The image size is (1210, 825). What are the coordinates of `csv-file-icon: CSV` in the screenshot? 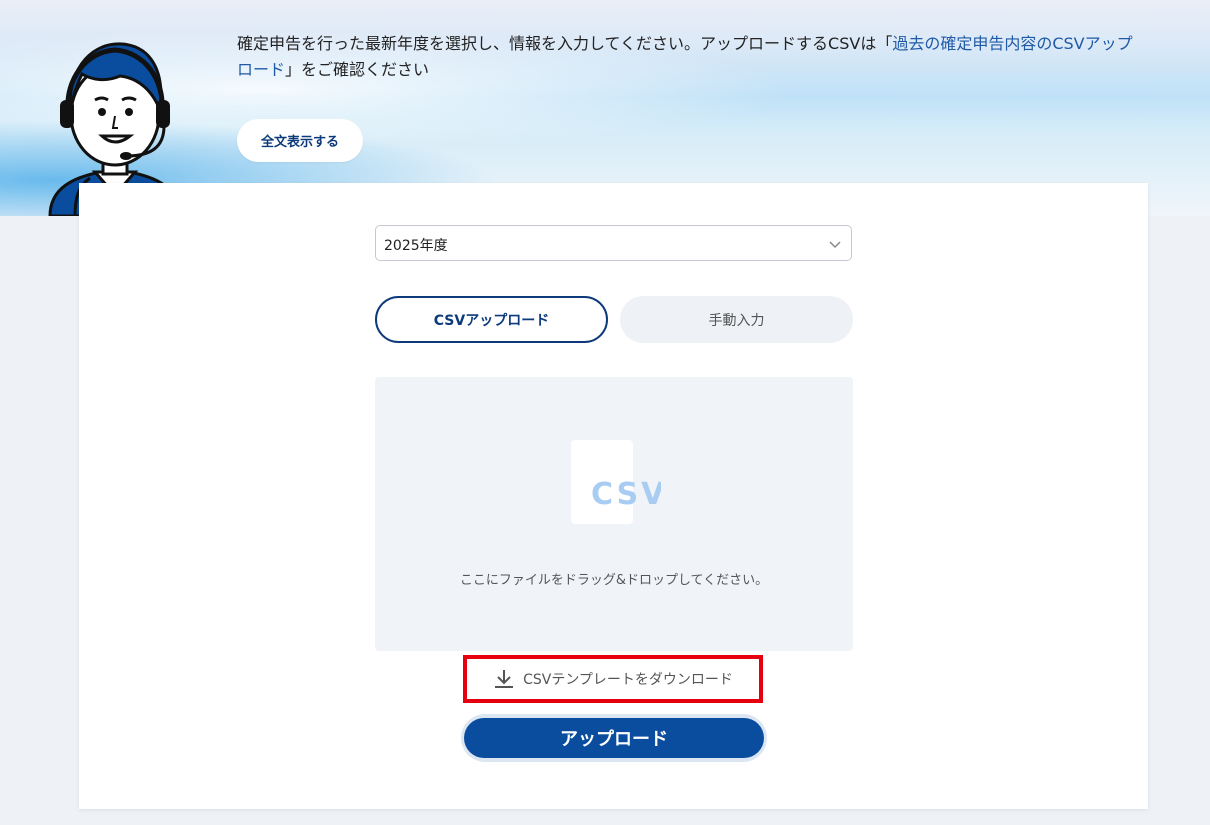 It's located at (616, 482).